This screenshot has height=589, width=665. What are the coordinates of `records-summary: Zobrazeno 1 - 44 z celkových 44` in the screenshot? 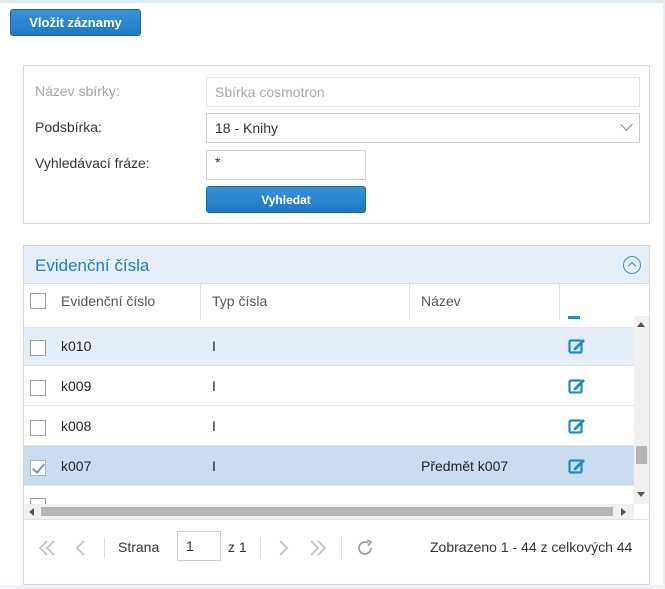 It's located at (531, 547).